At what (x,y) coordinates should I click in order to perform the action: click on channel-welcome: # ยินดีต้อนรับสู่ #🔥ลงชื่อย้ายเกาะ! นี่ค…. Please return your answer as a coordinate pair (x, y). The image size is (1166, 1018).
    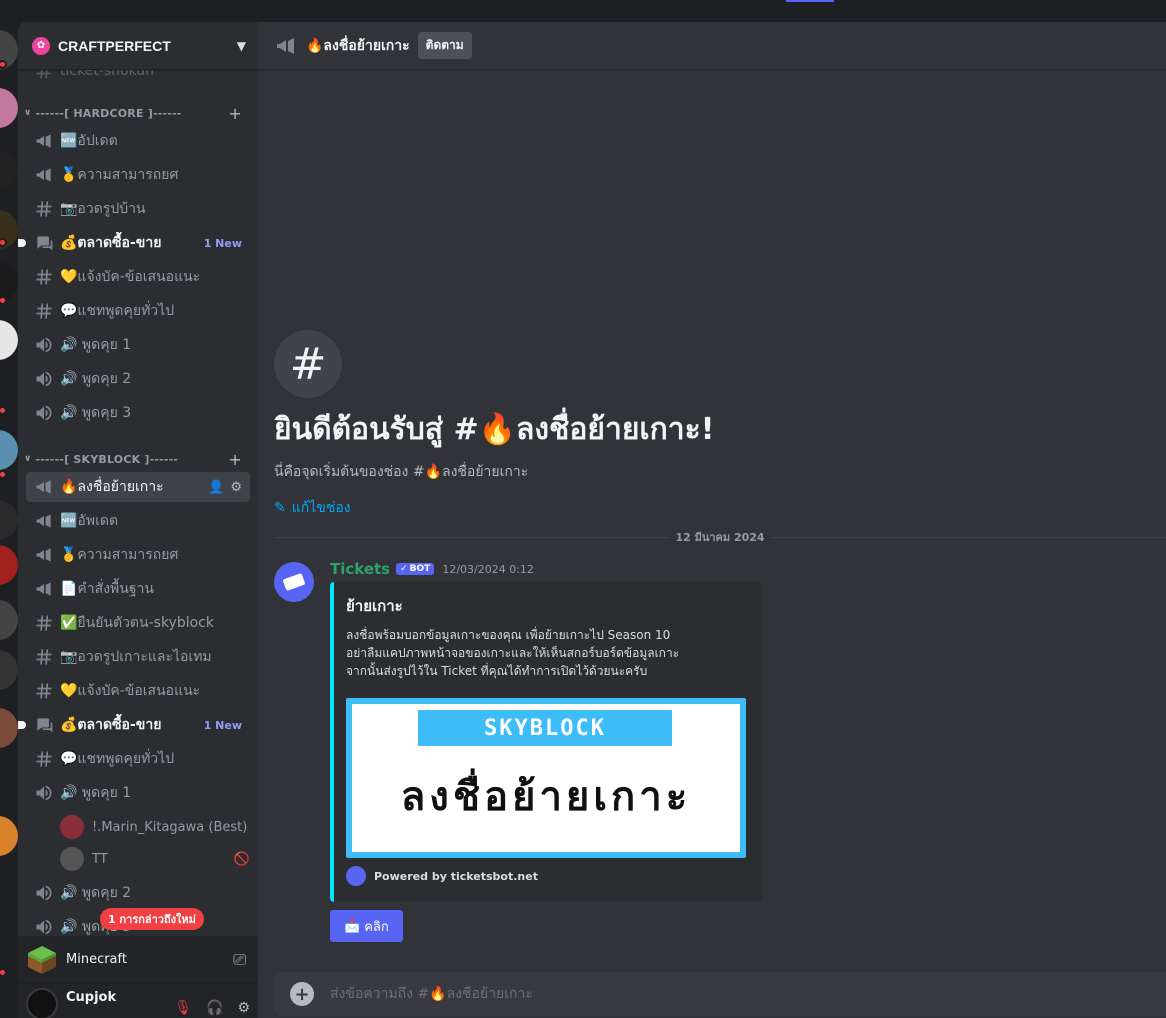
    Looking at the image, I should click on (714, 424).